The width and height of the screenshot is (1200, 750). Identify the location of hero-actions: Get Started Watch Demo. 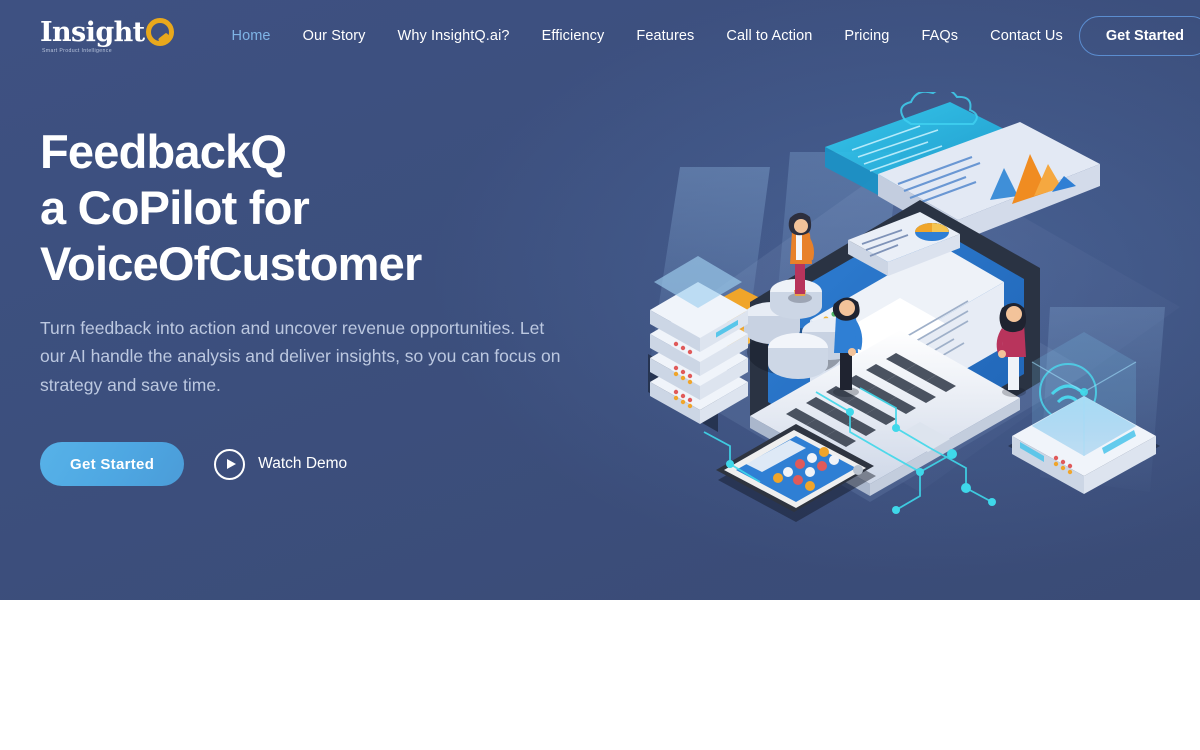
(320, 464).